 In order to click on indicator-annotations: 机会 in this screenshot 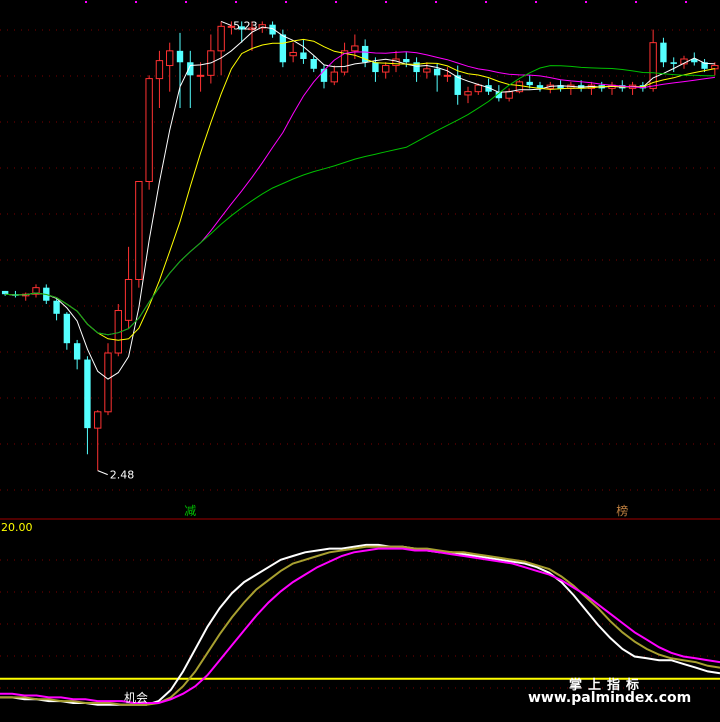, I will do `click(136, 698)`.